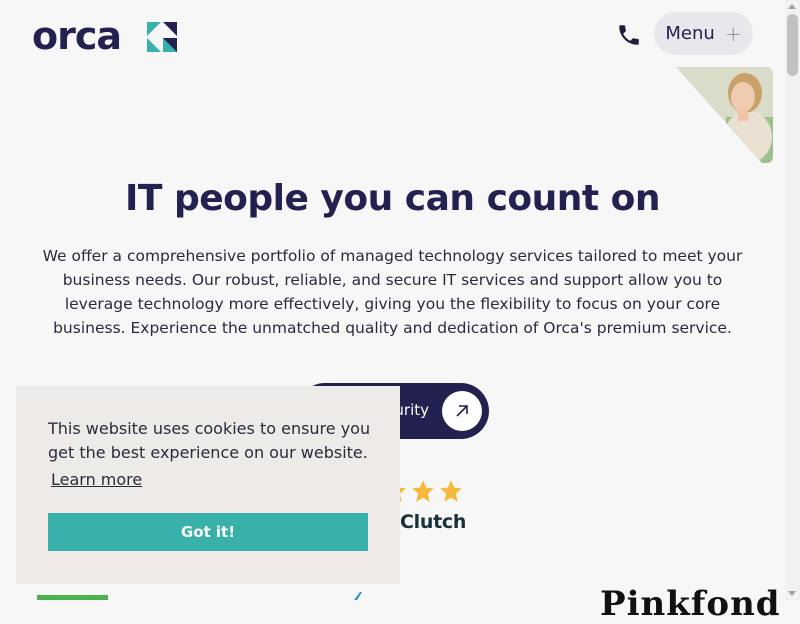 The height and width of the screenshot is (624, 800). What do you see at coordinates (690, 604) in the screenshot?
I see `partner-logo-serif: Pinkfond` at bounding box center [690, 604].